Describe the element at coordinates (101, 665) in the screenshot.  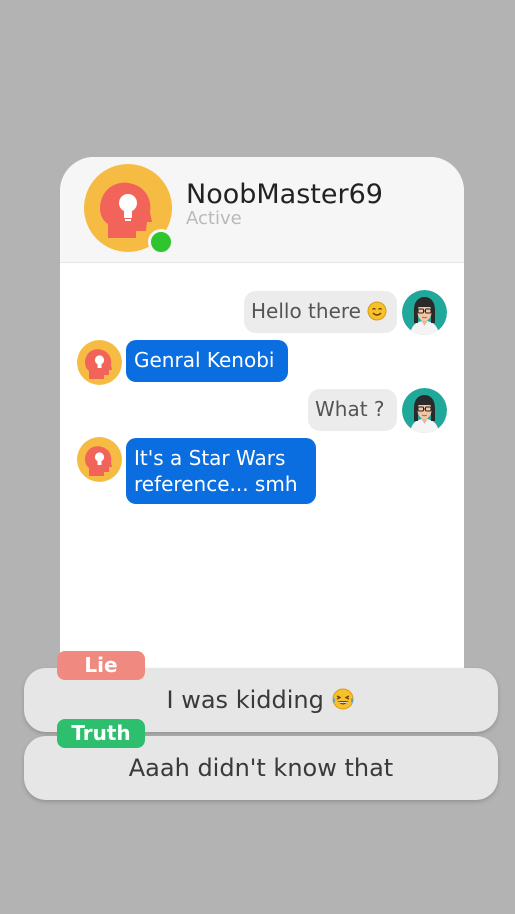
I see `lie-tag: Lie` at that location.